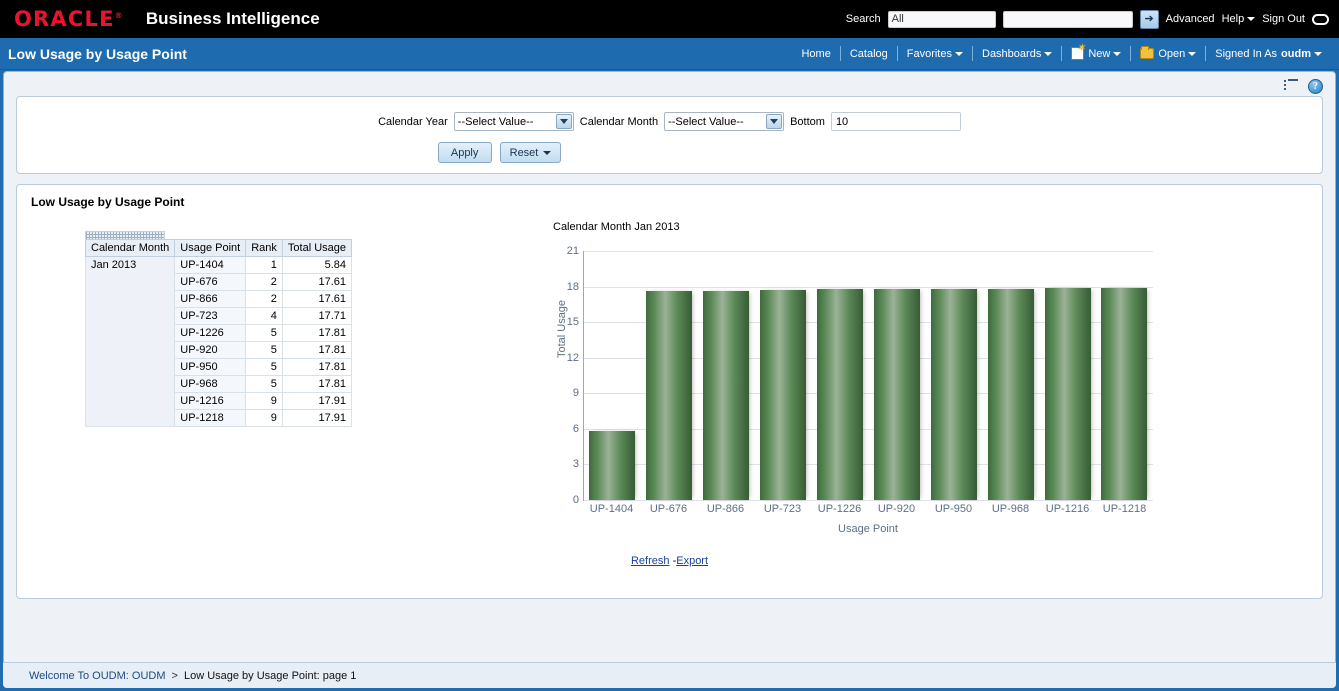 This screenshot has width=1339, height=691. Describe the element at coordinates (1268, 54) in the screenshot. I see `signed-in-as-menu: Signed In As oudm` at that location.